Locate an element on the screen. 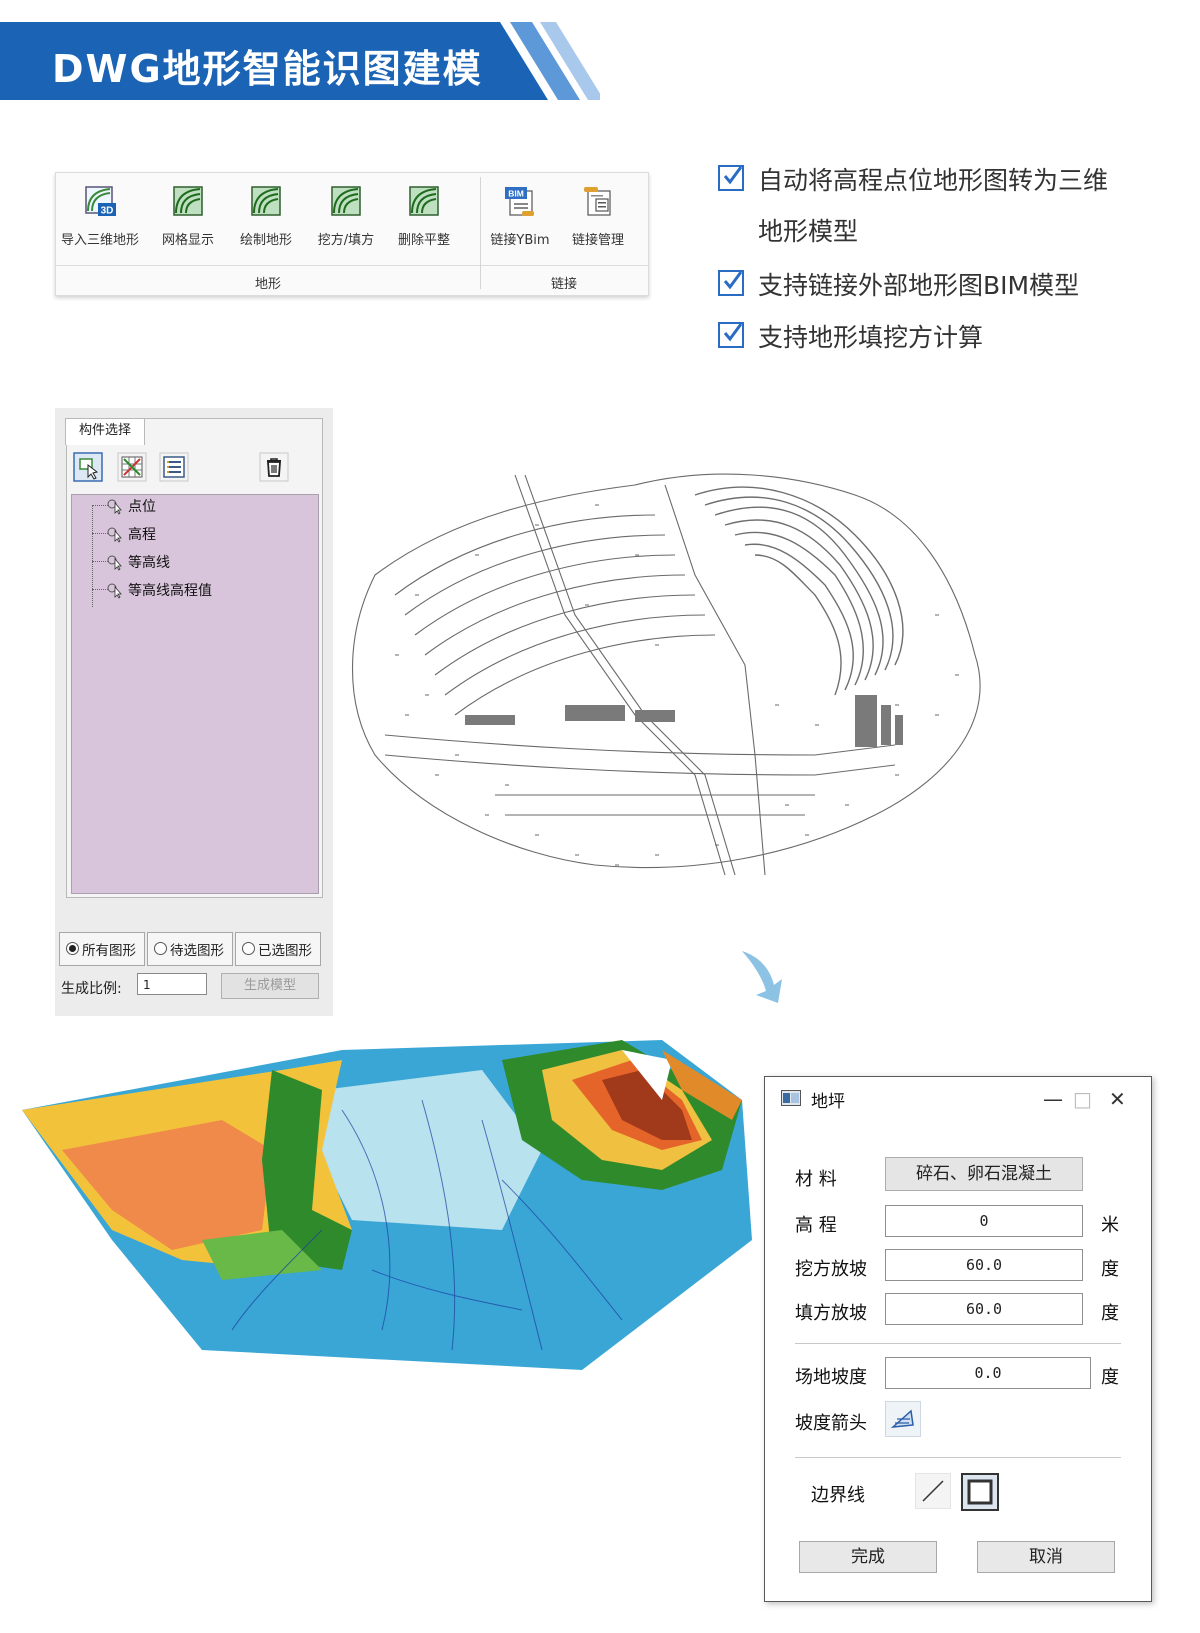  ribbon-button-label: 网格显示 is located at coordinates (187, 240).